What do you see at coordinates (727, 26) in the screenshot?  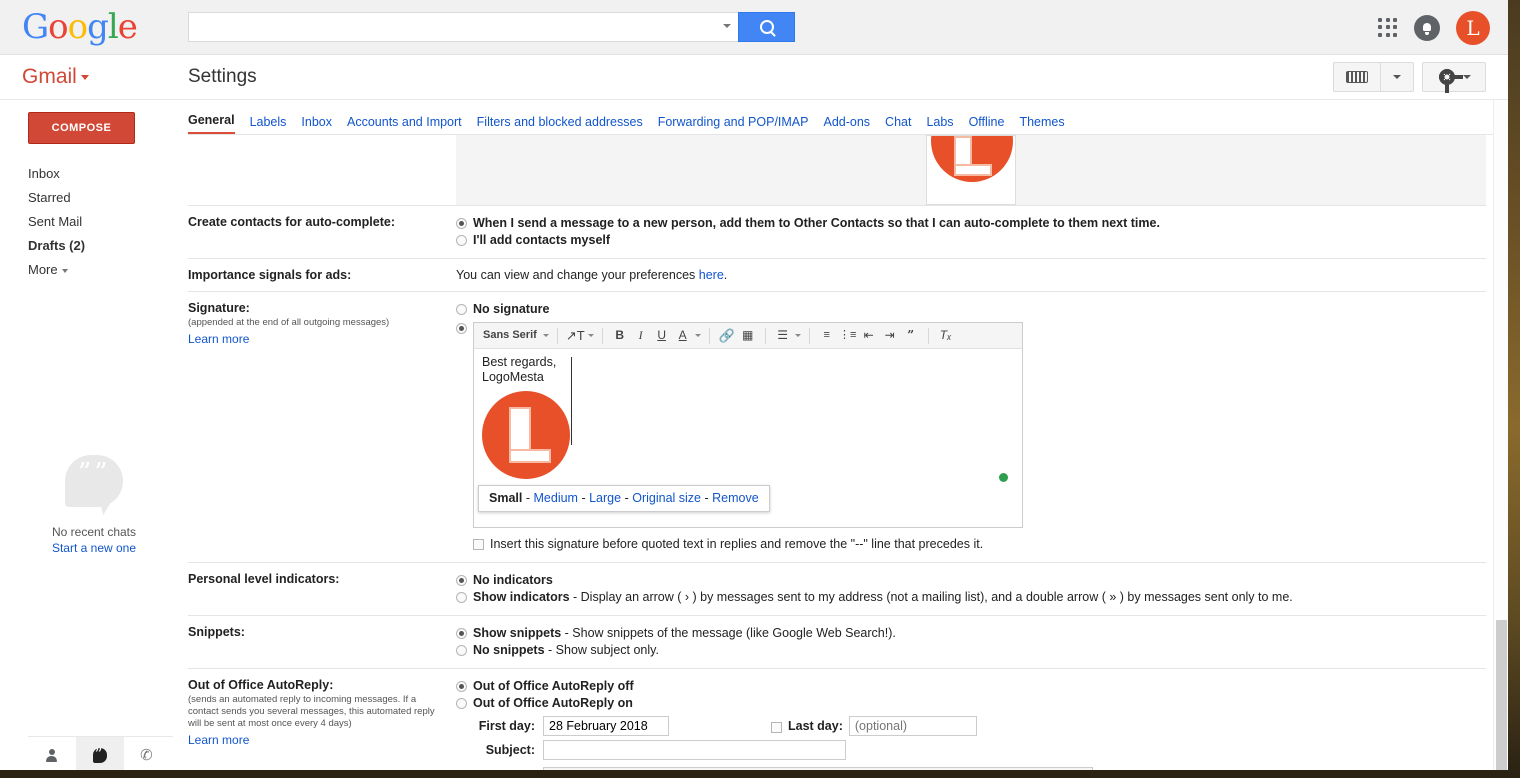 I see `search-options-caret-icon` at bounding box center [727, 26].